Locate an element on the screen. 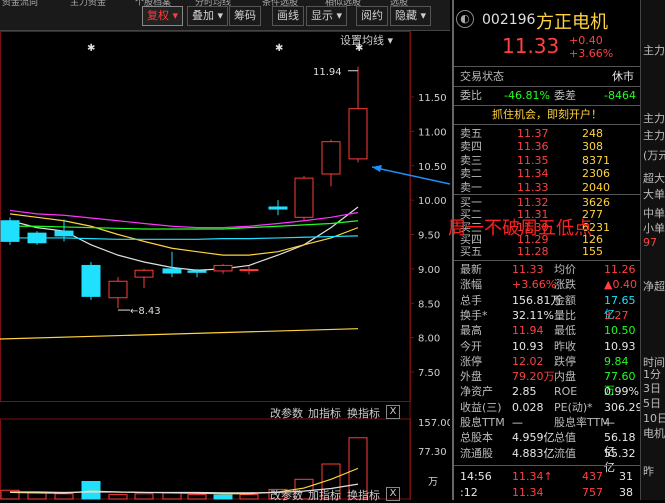  tick-price: 11.34↑ is located at coordinates (532, 476).